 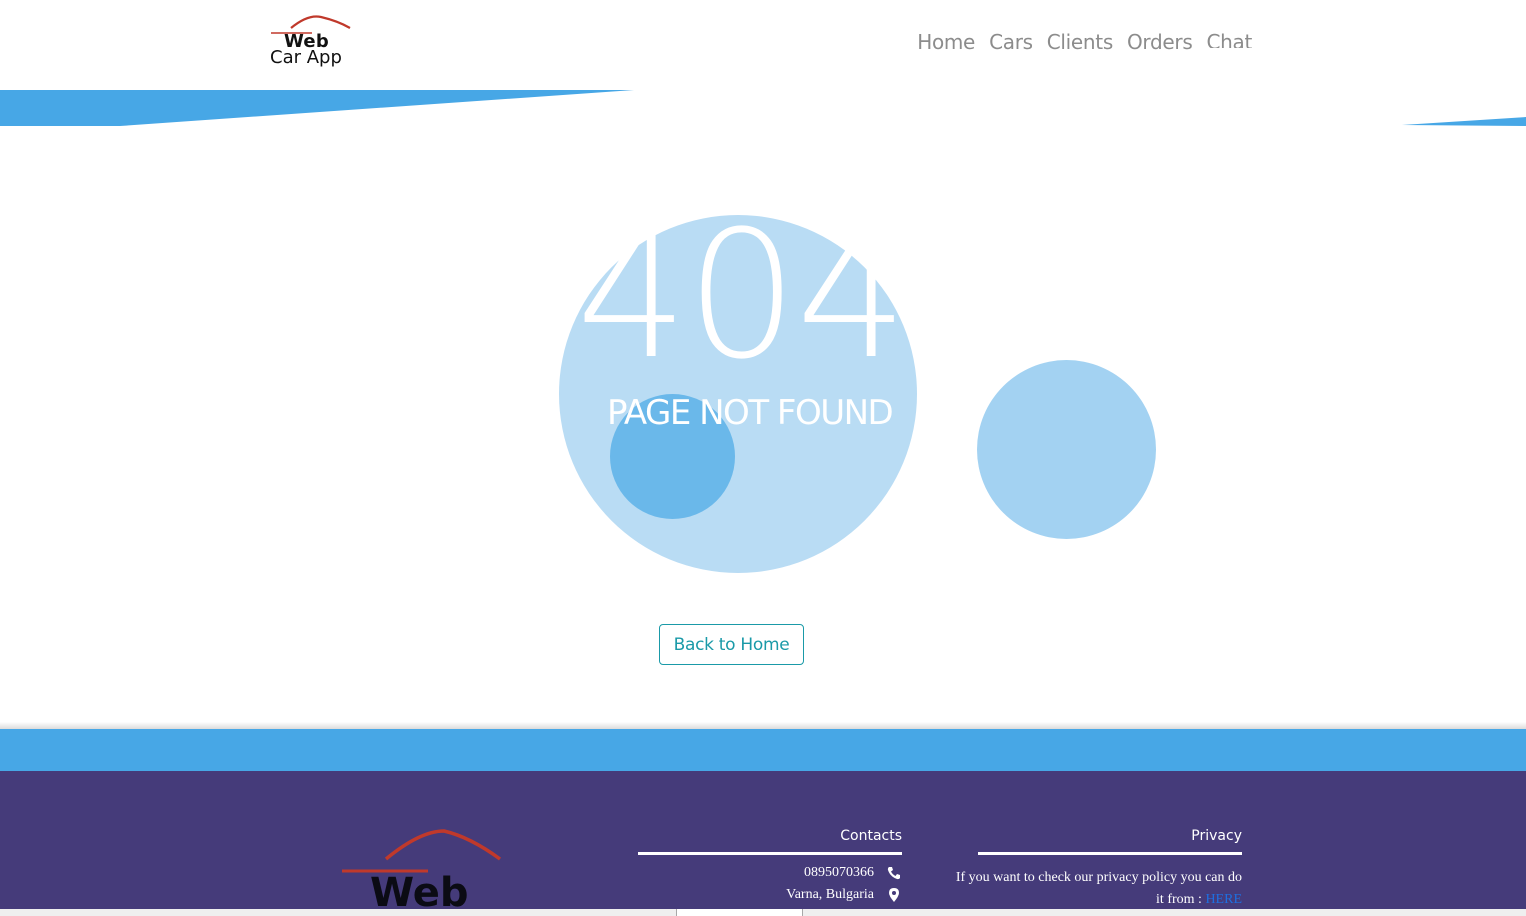 I want to click on footer-accent-band, so click(x=763, y=750).